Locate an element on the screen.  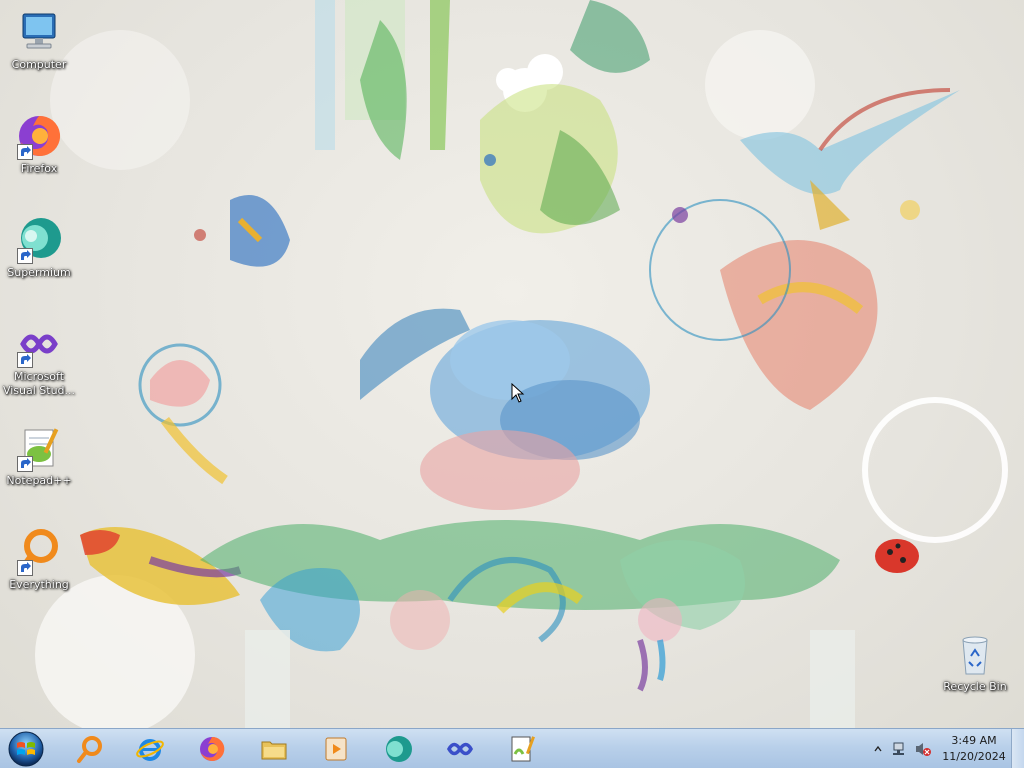
windows-orb-icon is located at coordinates (26, 749).